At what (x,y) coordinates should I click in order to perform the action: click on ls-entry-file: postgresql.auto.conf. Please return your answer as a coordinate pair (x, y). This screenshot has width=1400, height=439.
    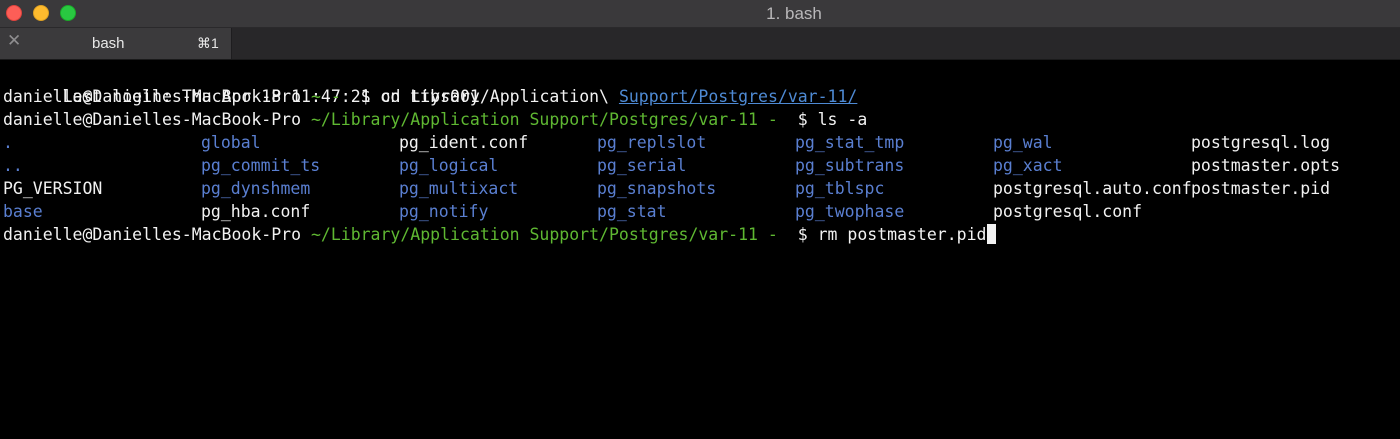
    Looking at the image, I should click on (1092, 188).